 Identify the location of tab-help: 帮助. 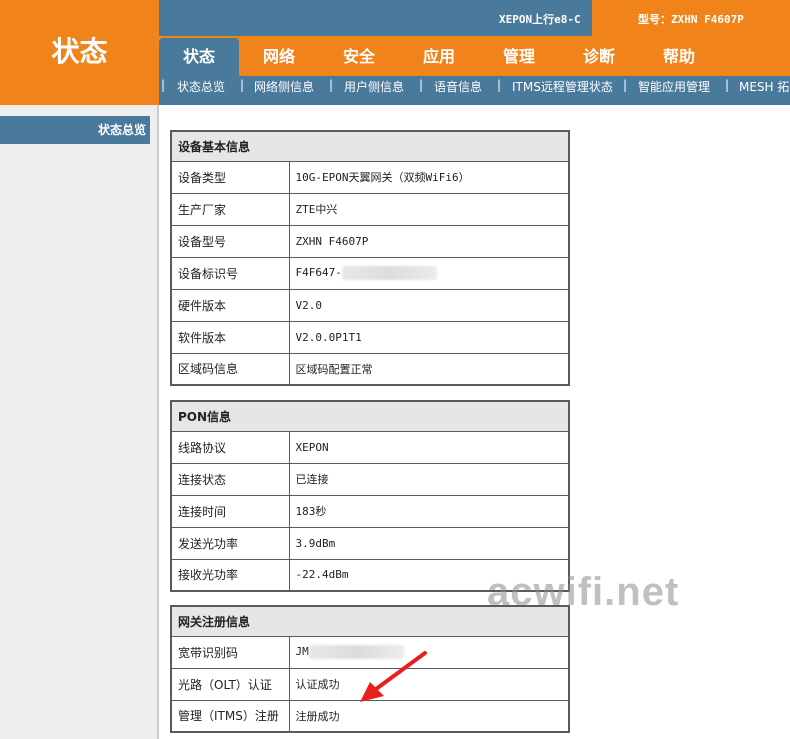
(679, 57).